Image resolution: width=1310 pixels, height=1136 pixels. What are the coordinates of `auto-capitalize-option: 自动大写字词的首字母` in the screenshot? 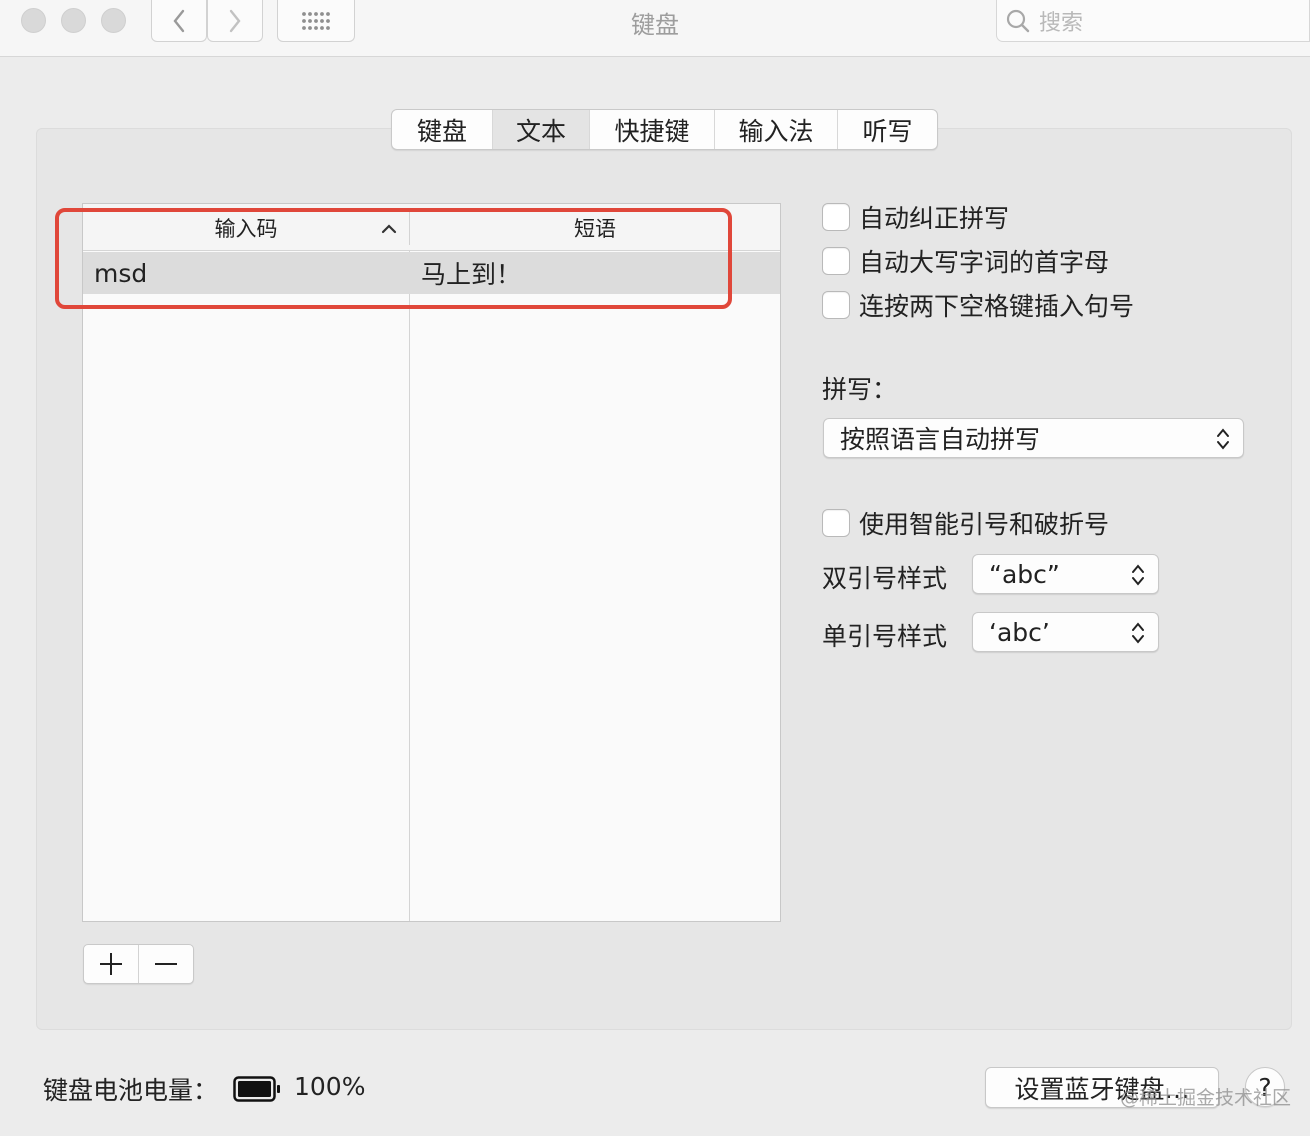 It's located at (965, 261).